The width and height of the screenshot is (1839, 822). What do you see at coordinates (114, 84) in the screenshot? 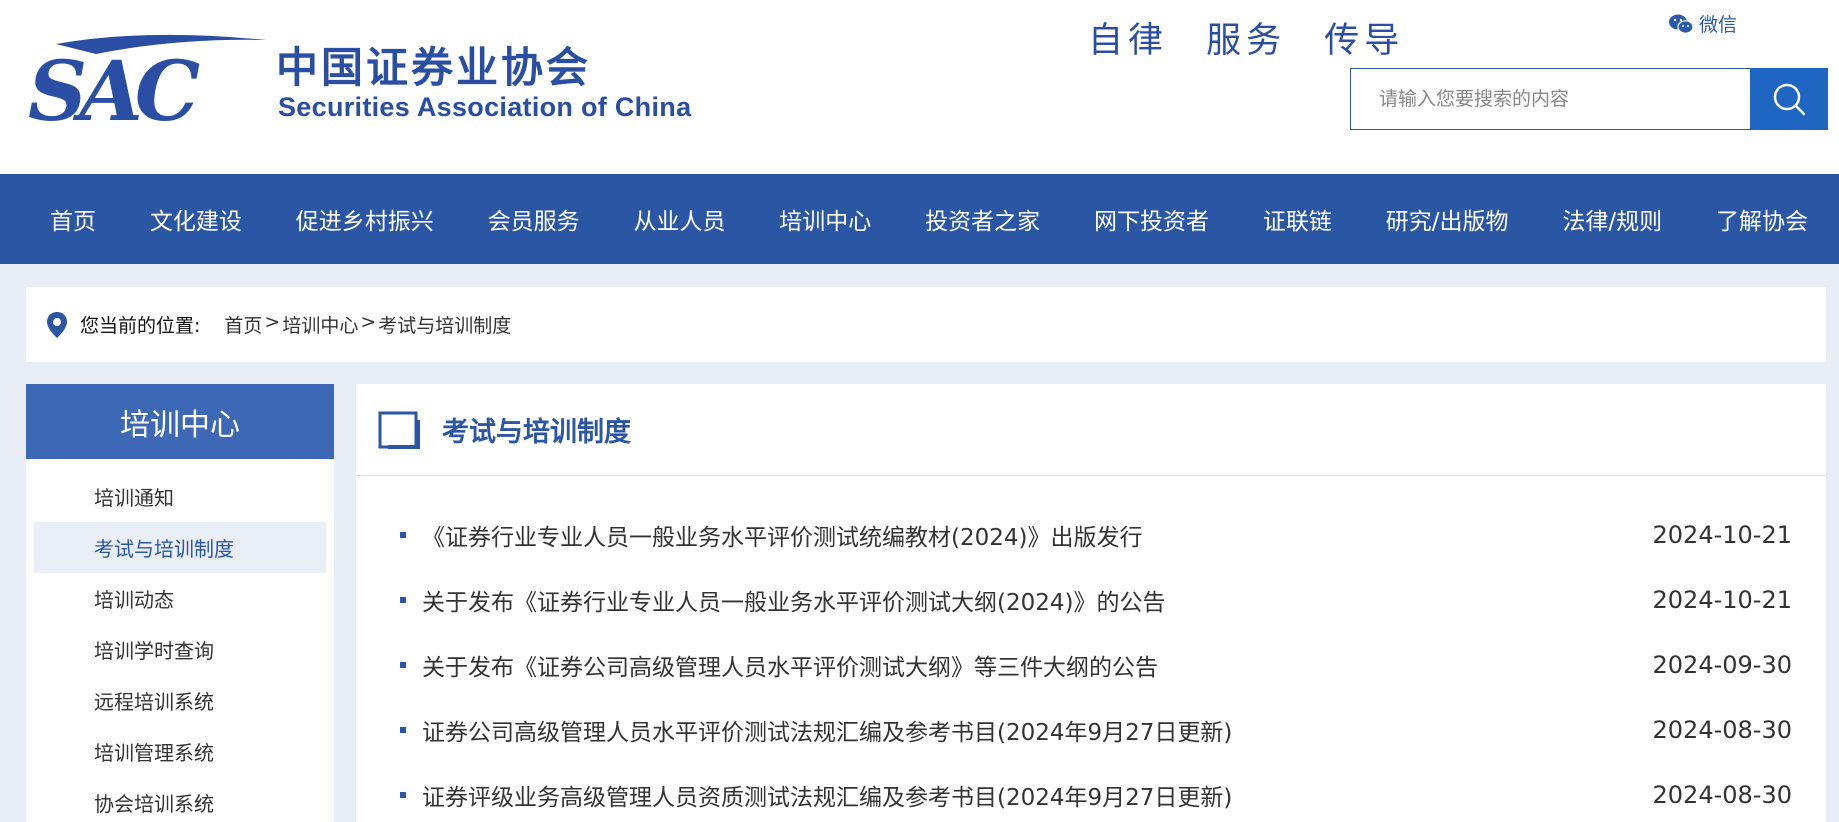
I see `svg-text: SAC` at bounding box center [114, 84].